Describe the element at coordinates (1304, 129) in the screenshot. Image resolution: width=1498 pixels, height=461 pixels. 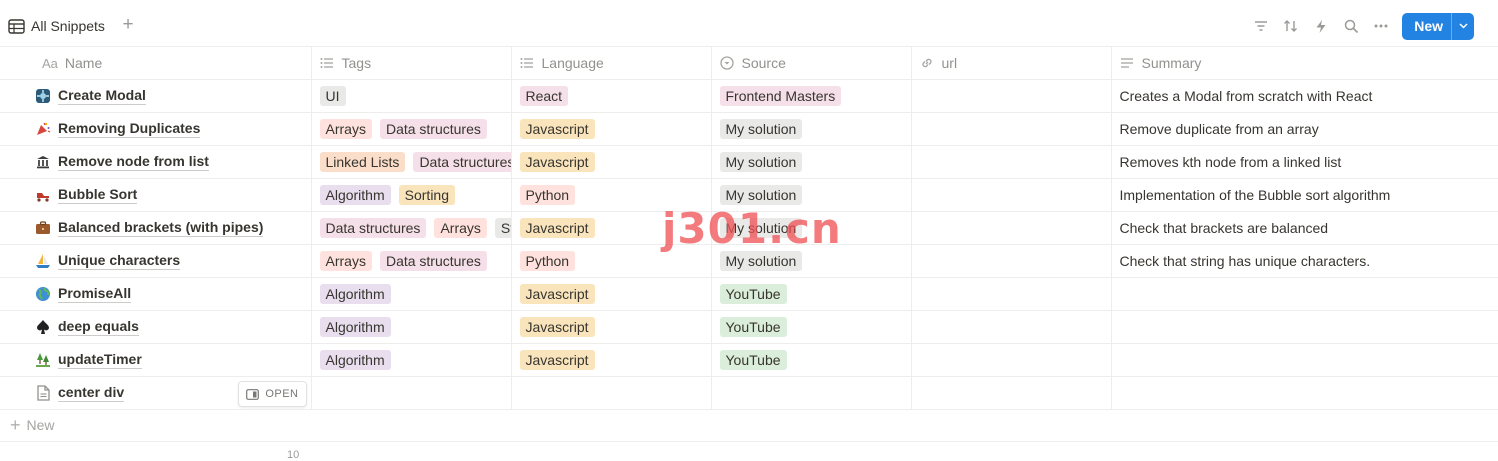
I see `cell-summary: Remove duplicate from an array` at that location.